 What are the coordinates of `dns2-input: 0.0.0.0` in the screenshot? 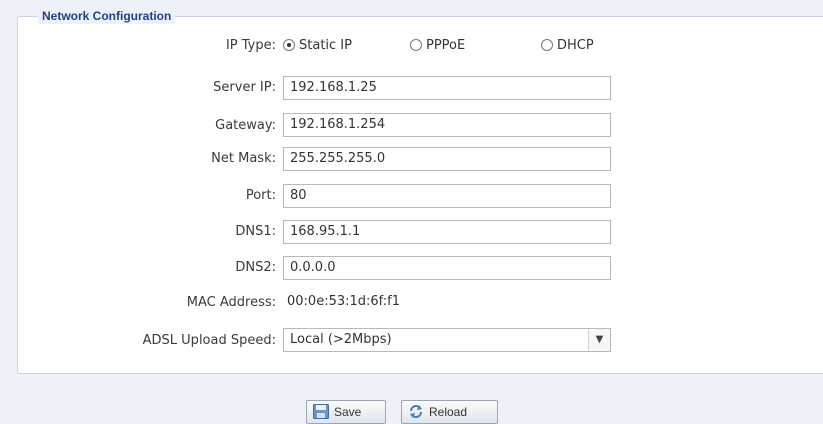 It's located at (447, 268).